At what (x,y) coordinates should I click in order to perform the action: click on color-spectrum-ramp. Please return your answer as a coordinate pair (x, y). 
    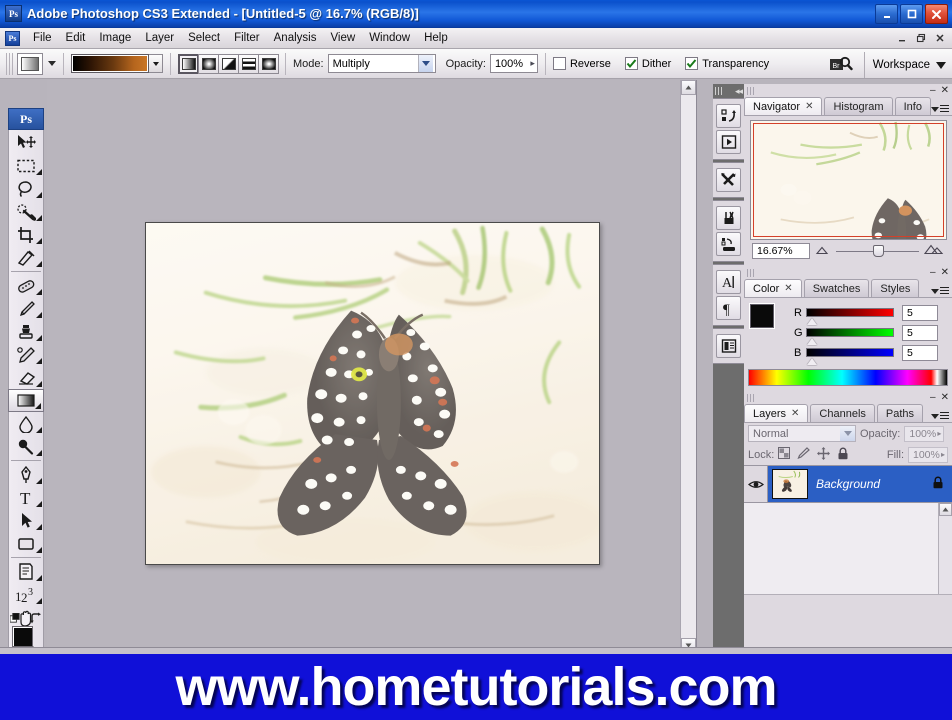
    Looking at the image, I should click on (848, 377).